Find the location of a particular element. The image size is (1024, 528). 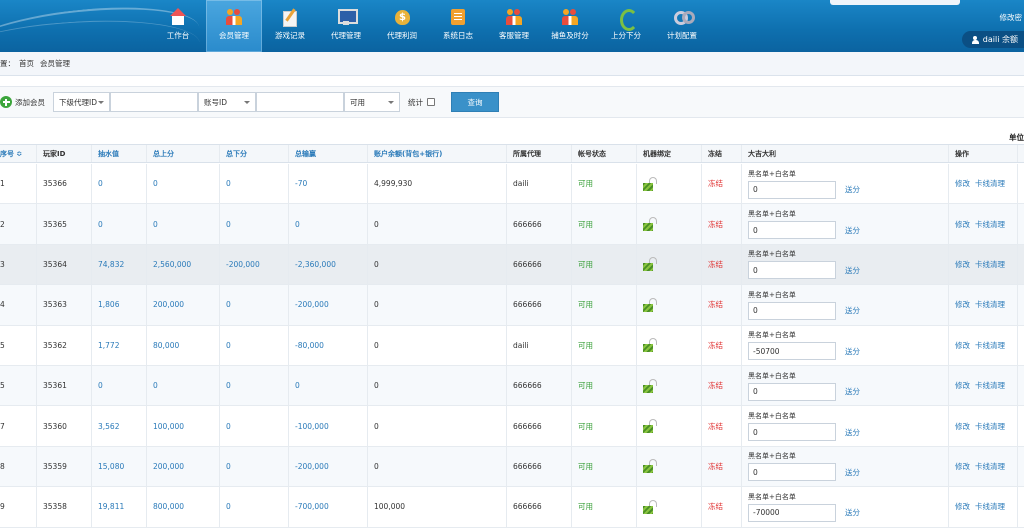

column-header: 序号 ≎ is located at coordinates (18, 153).